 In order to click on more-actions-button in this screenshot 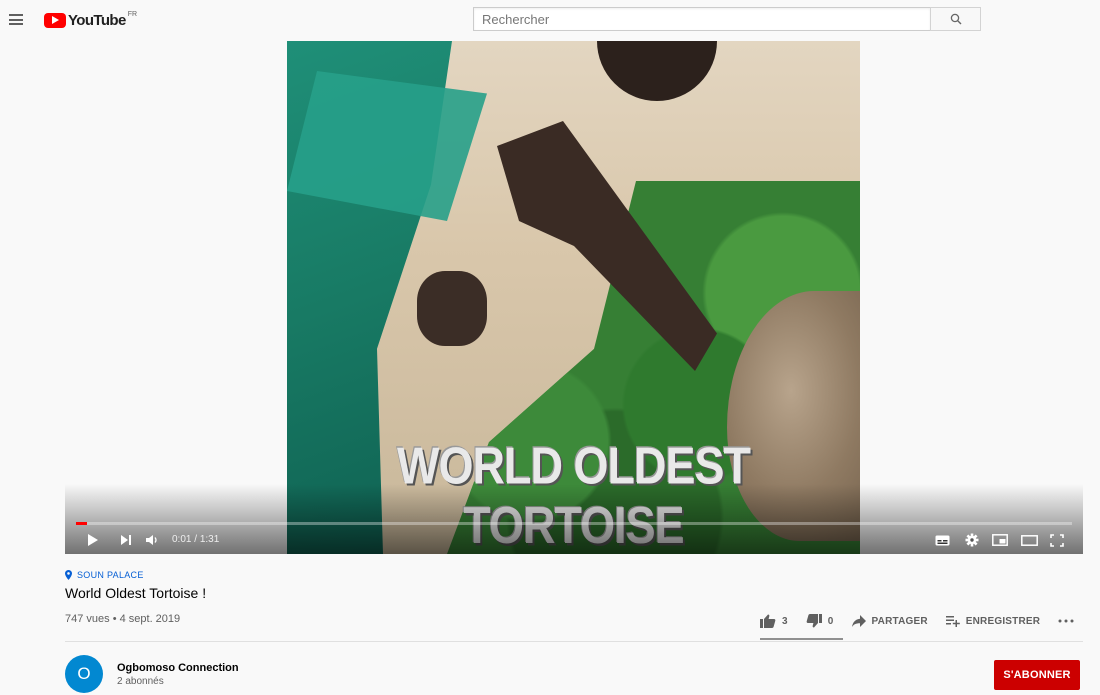, I will do `click(1066, 621)`.